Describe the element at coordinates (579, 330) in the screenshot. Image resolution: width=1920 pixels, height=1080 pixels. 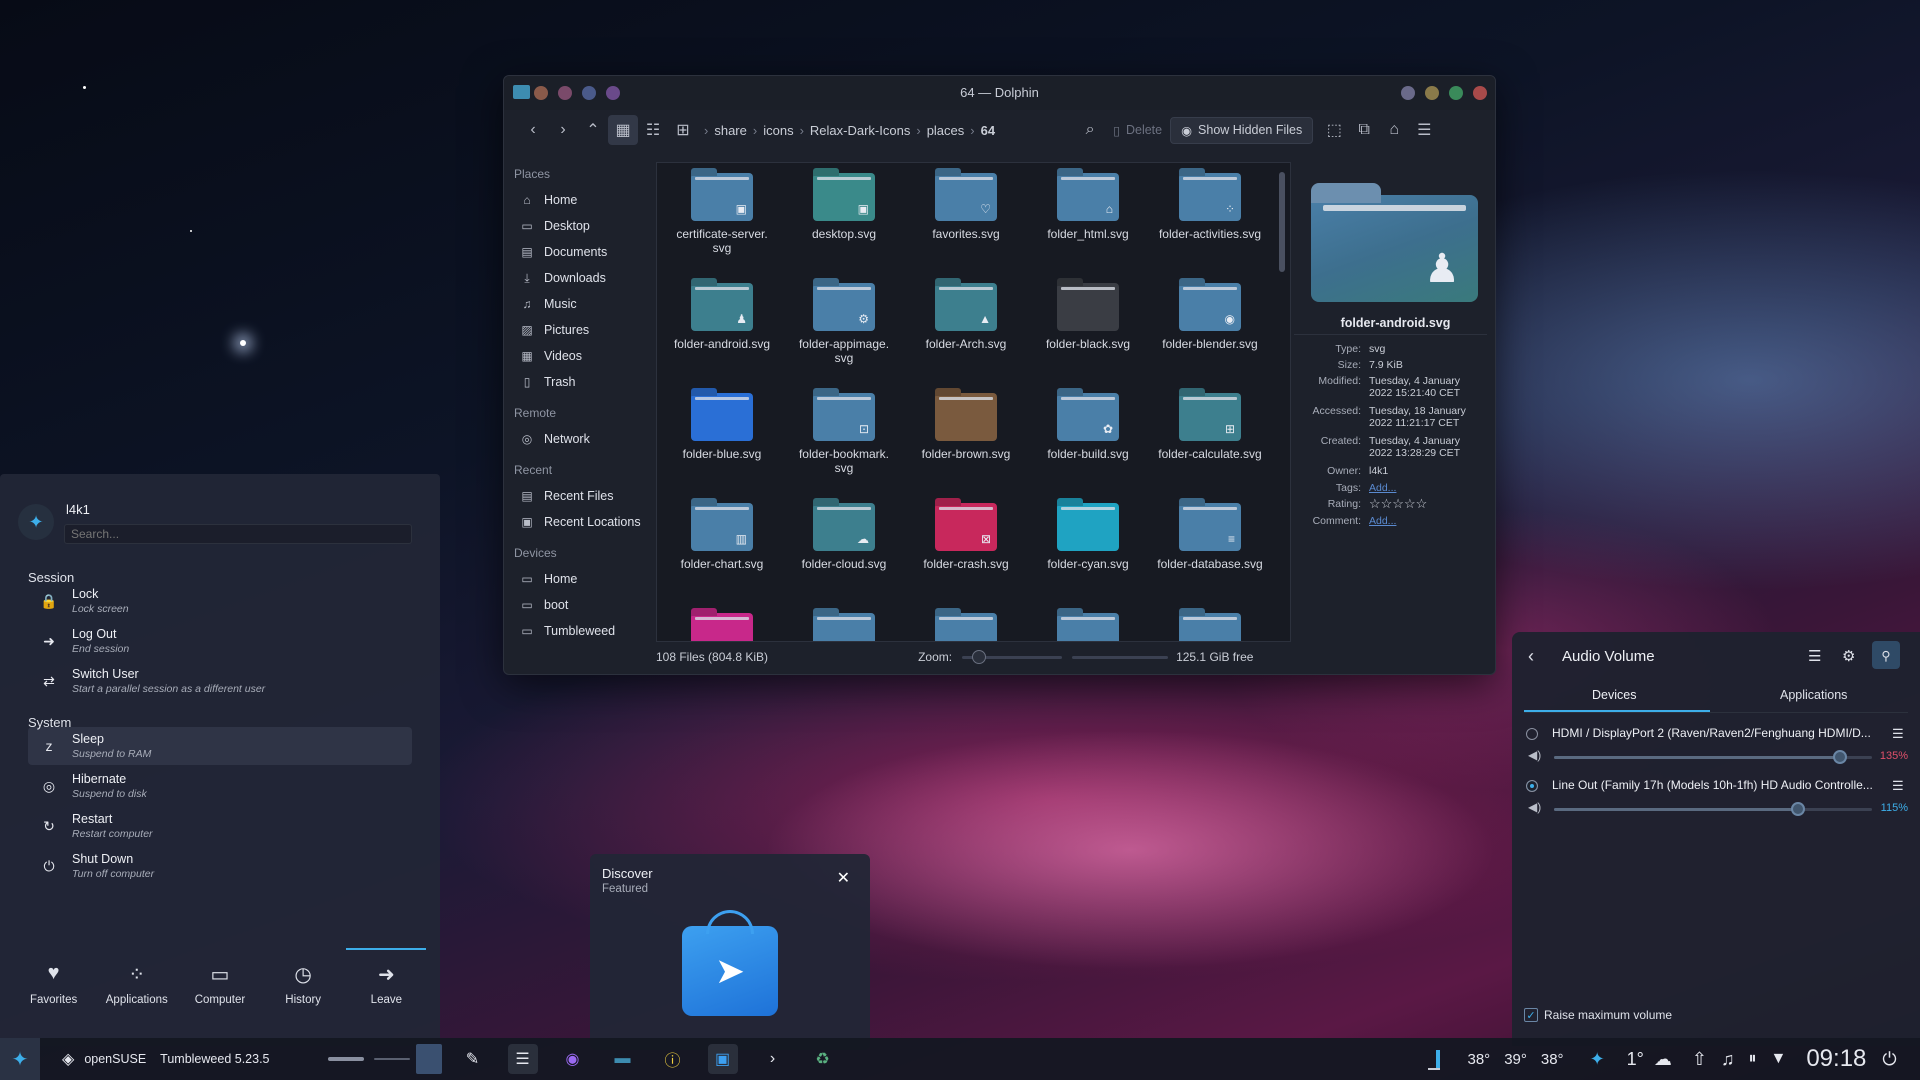
I see `place-pictures: ▨ Pictures` at that location.